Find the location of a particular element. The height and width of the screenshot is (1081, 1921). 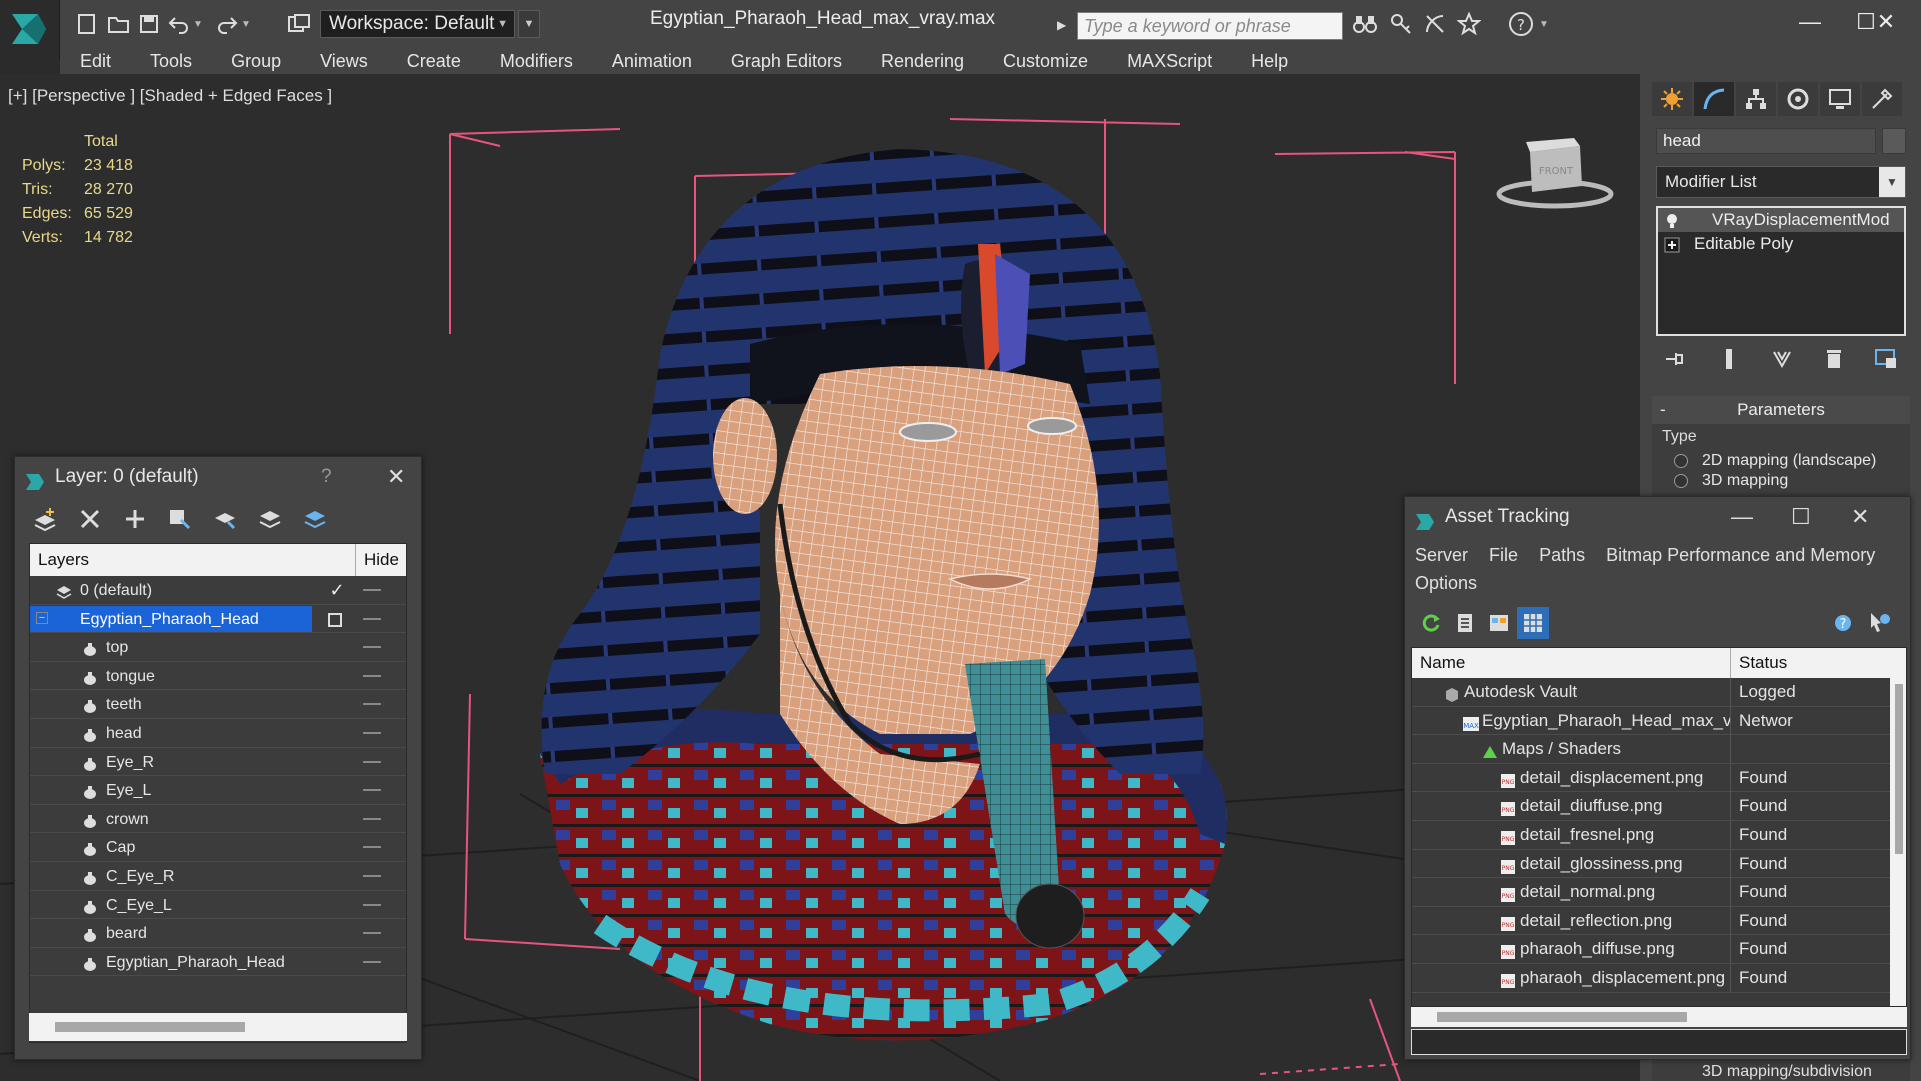

create-tab-icon is located at coordinates (1672, 99).